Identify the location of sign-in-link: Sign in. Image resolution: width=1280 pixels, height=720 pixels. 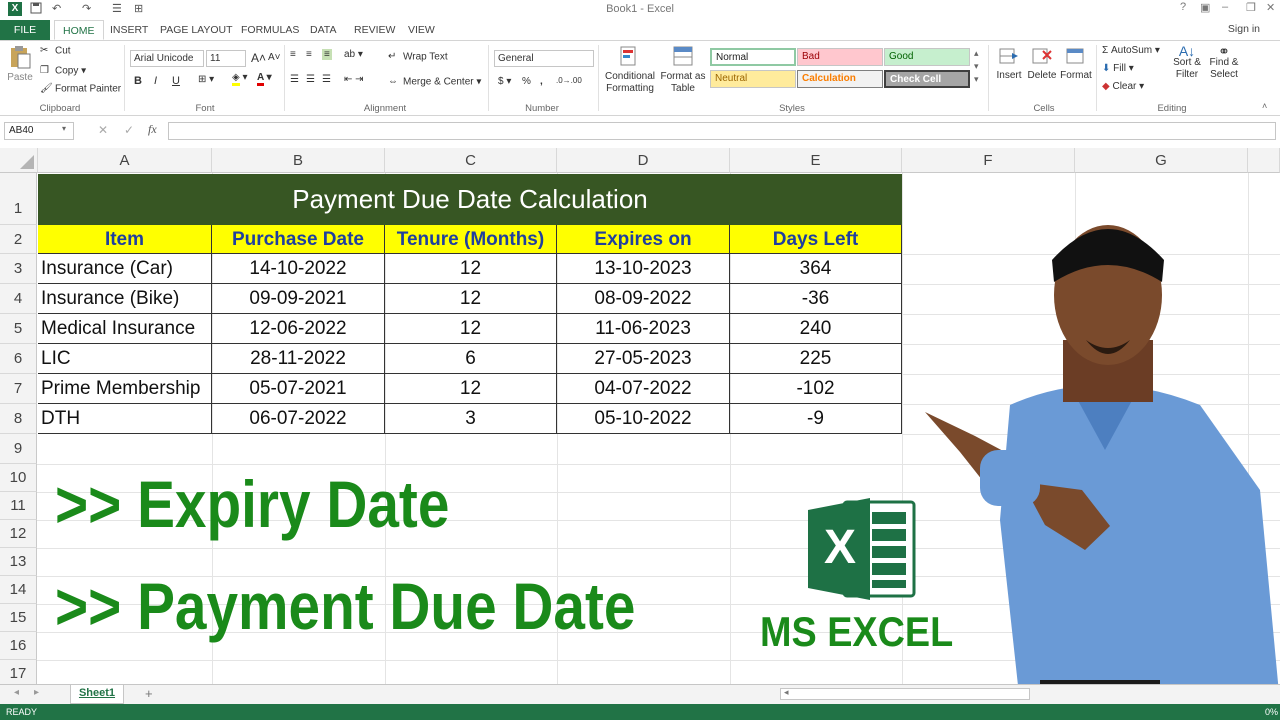
(1244, 29).